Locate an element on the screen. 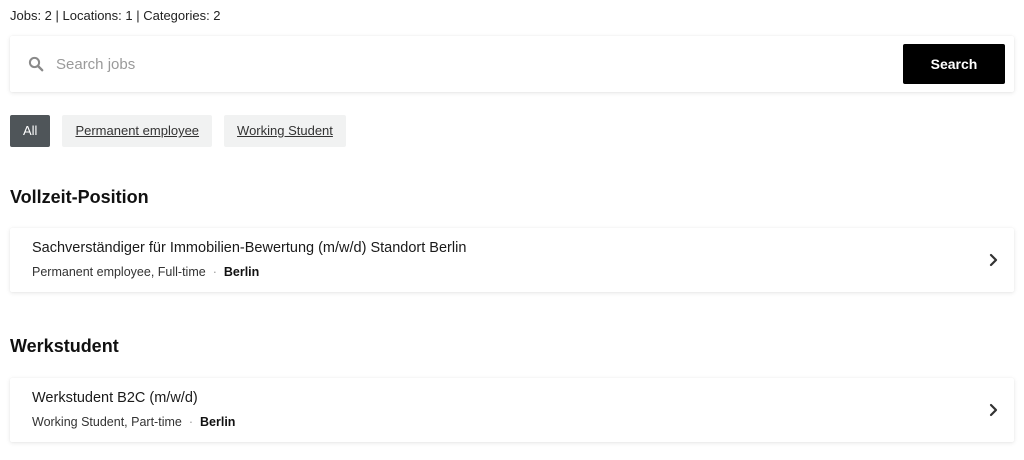  jobs-stats: Jobs: 2 | Locations: 1 | Categories: 2 is located at coordinates (115, 15).